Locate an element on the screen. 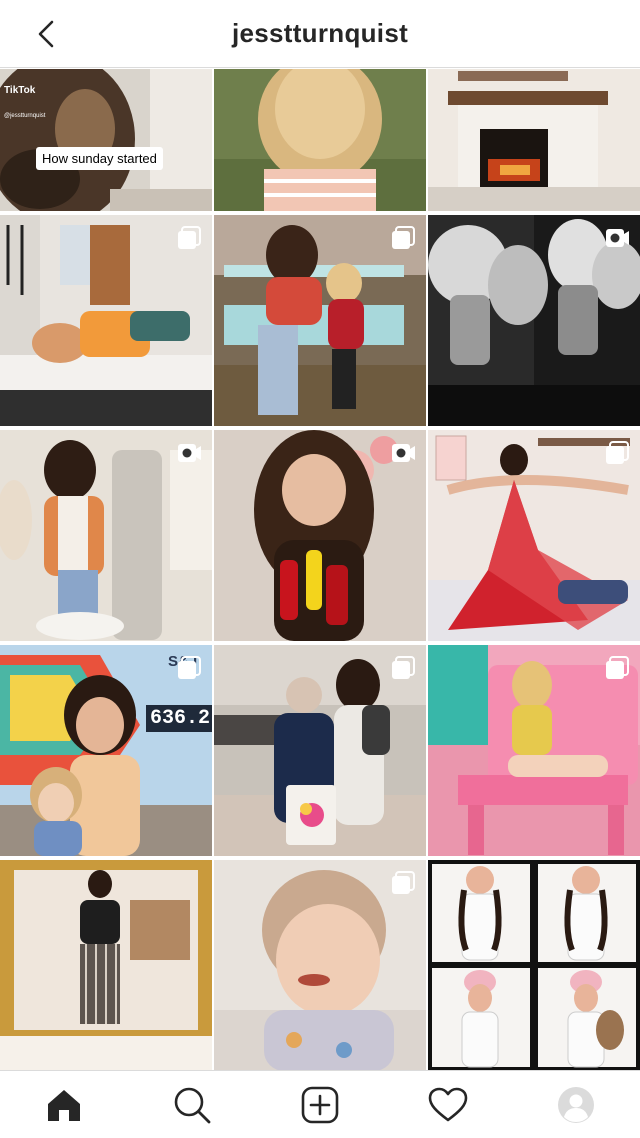 This screenshot has width=640, height=1138. profile-header: jesstturnquist is located at coordinates (320, 34).